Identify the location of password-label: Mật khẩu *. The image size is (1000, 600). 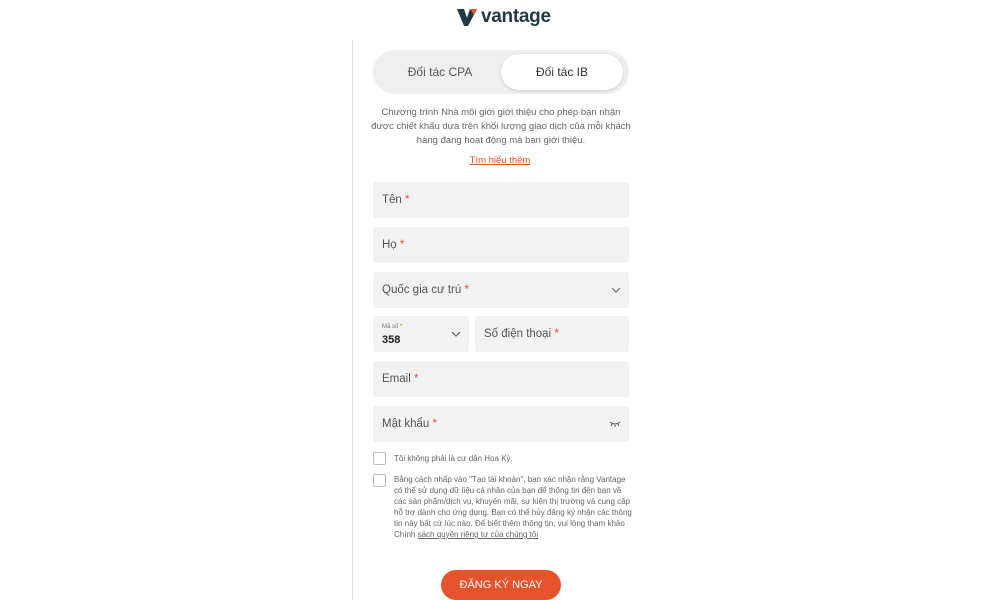
(409, 424).